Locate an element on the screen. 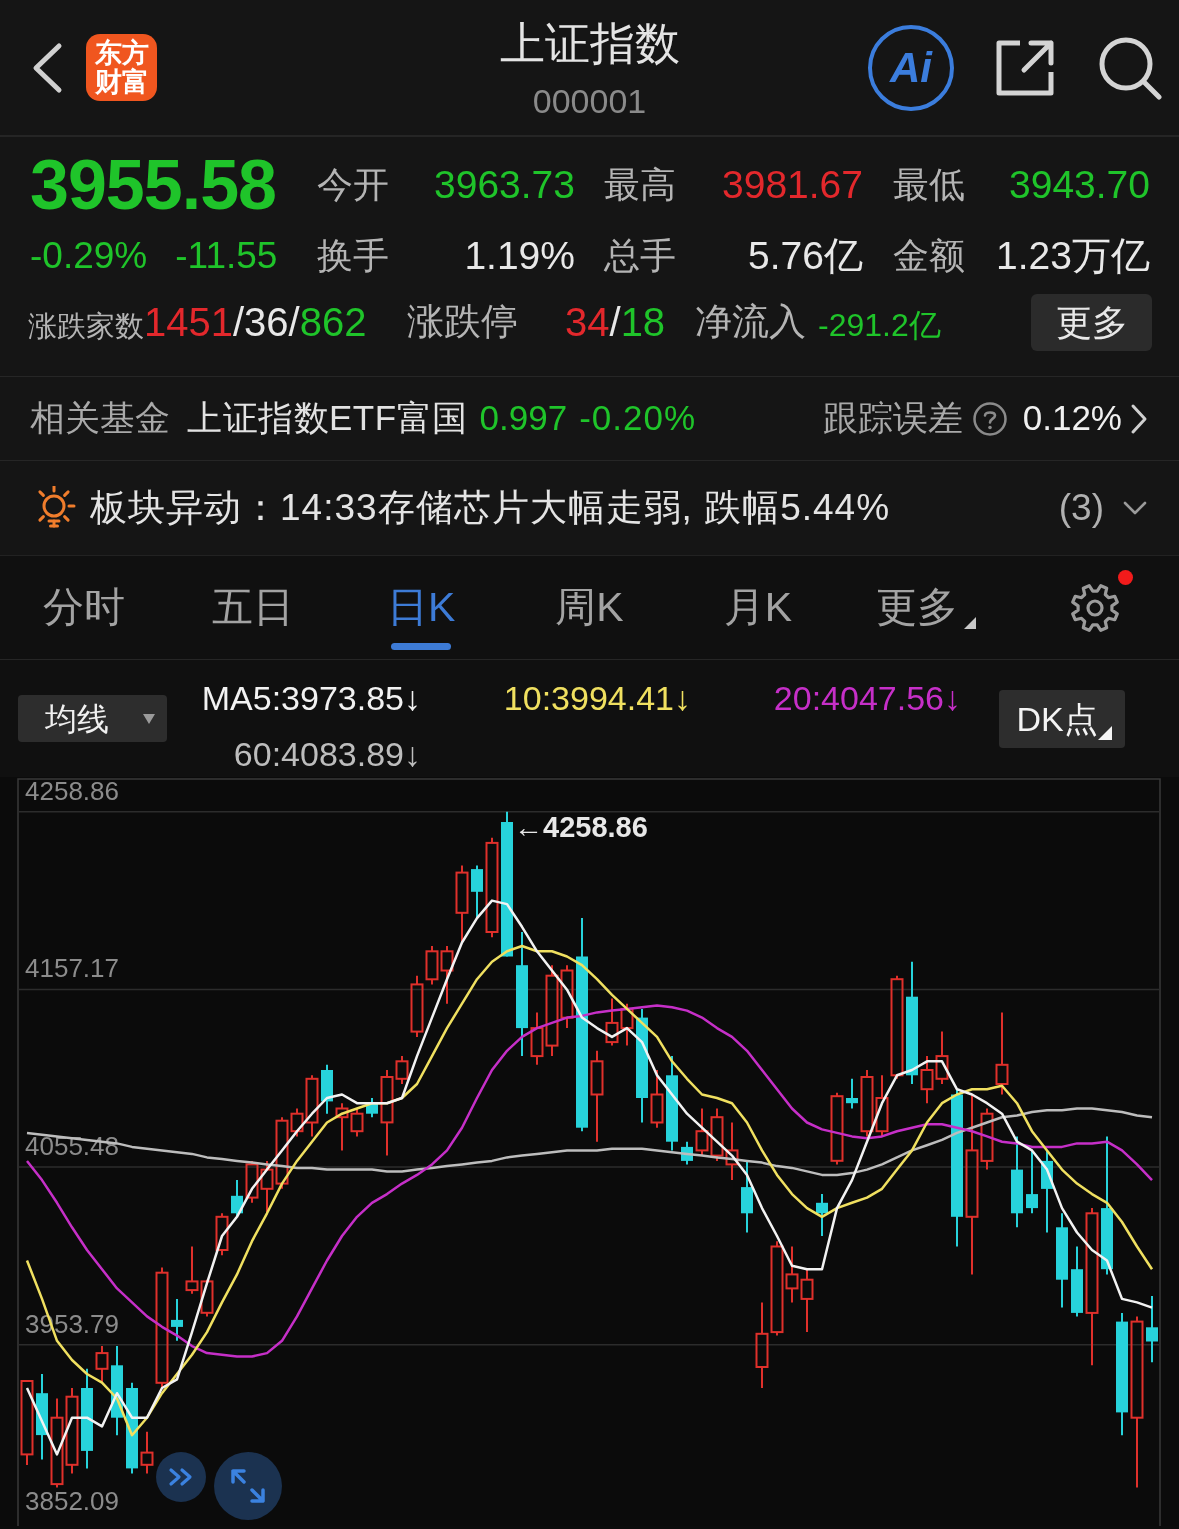 This screenshot has height=1529, width=1179. moving-average-value: 10:3994.41↓ is located at coordinates (597, 698).